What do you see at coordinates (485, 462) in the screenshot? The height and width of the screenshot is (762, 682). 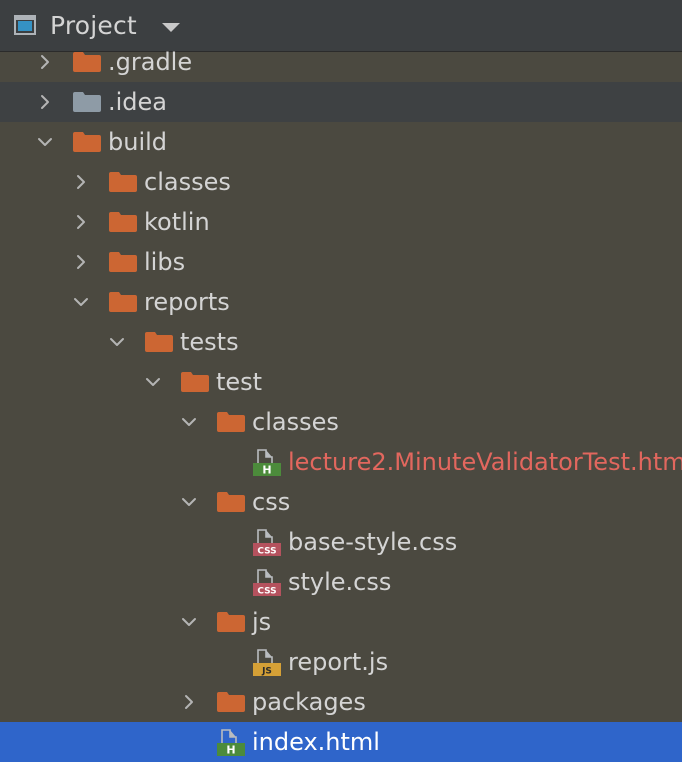 I see `tree-item-label: lecture2.MinuteValidatorTest.html` at bounding box center [485, 462].